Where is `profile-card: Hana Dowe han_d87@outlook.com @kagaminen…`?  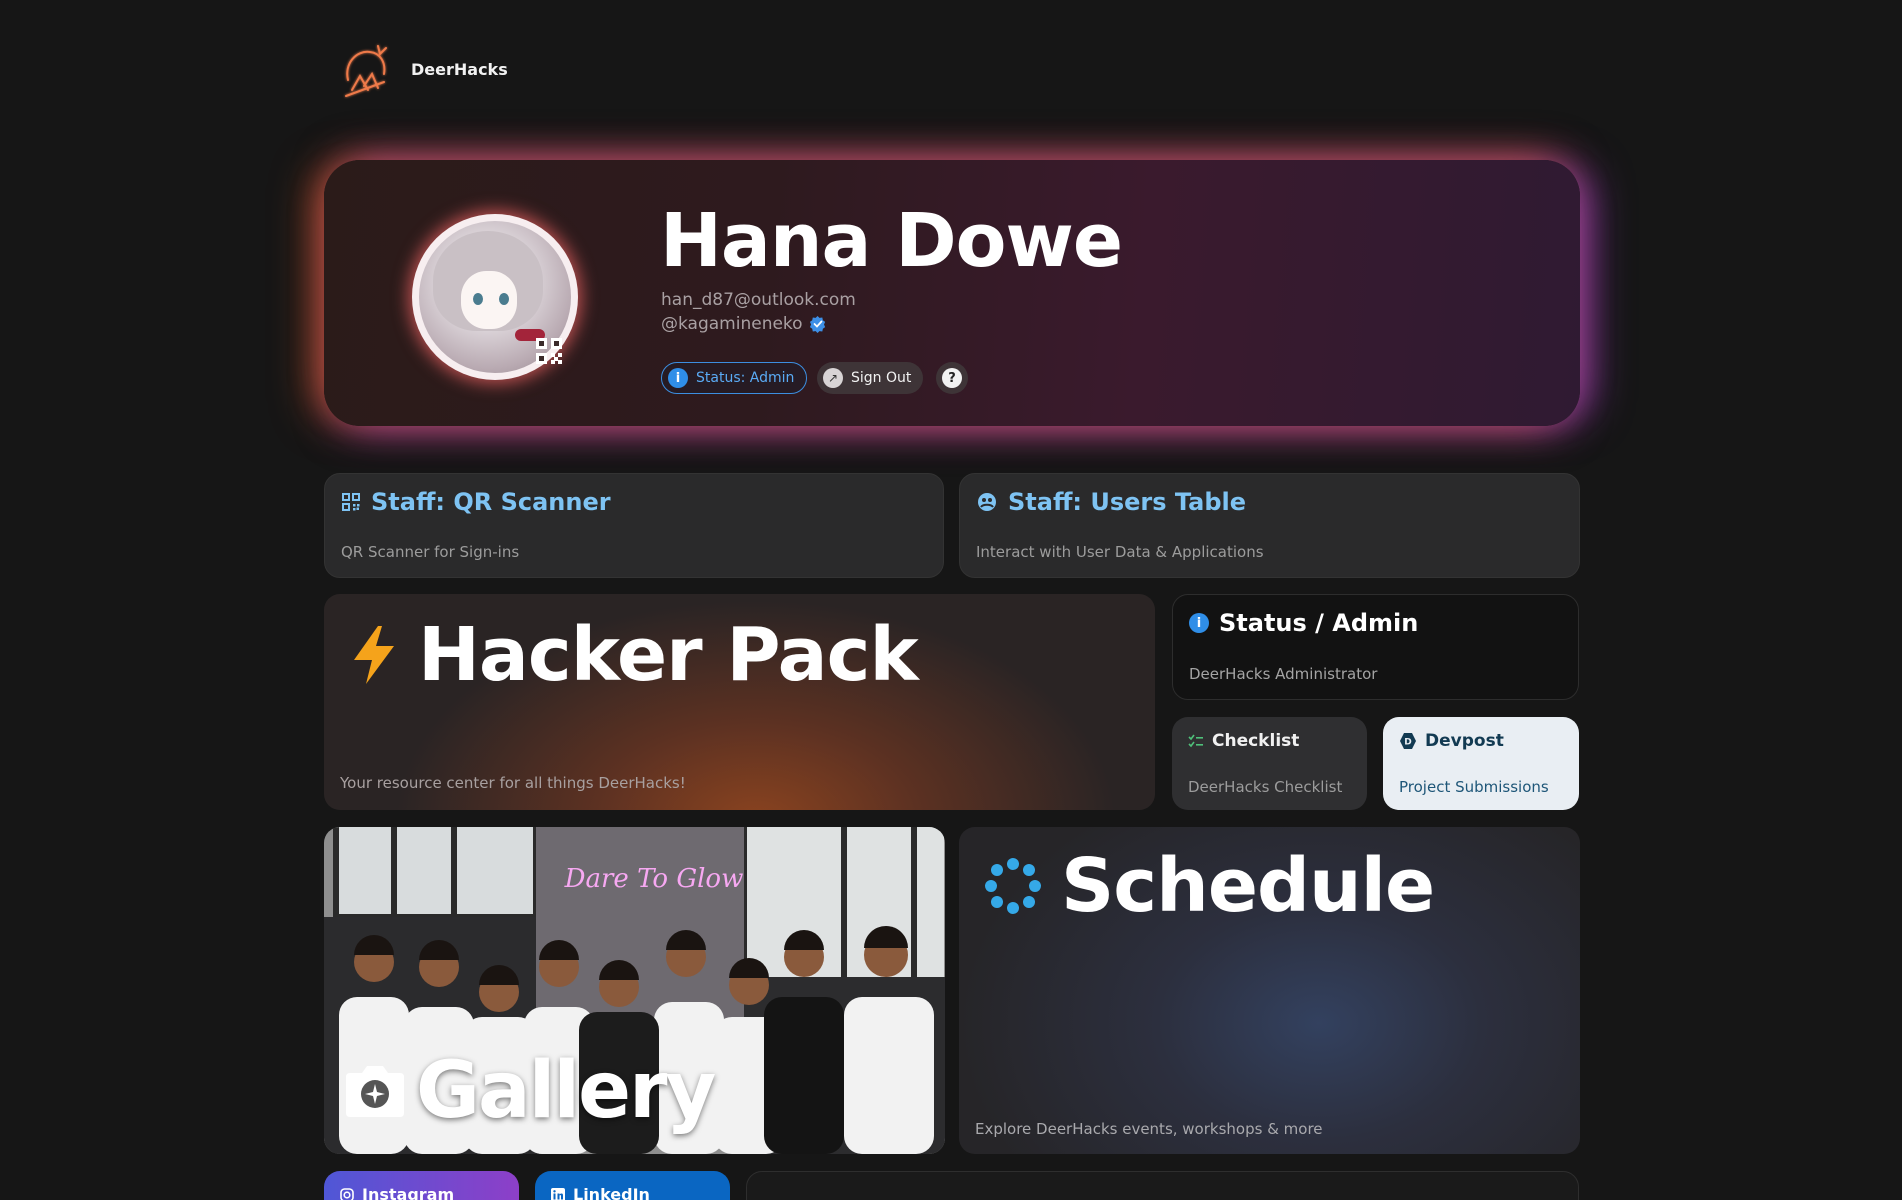 profile-card: Hana Dowe han_d87@outlook.com @kagaminen… is located at coordinates (952, 293).